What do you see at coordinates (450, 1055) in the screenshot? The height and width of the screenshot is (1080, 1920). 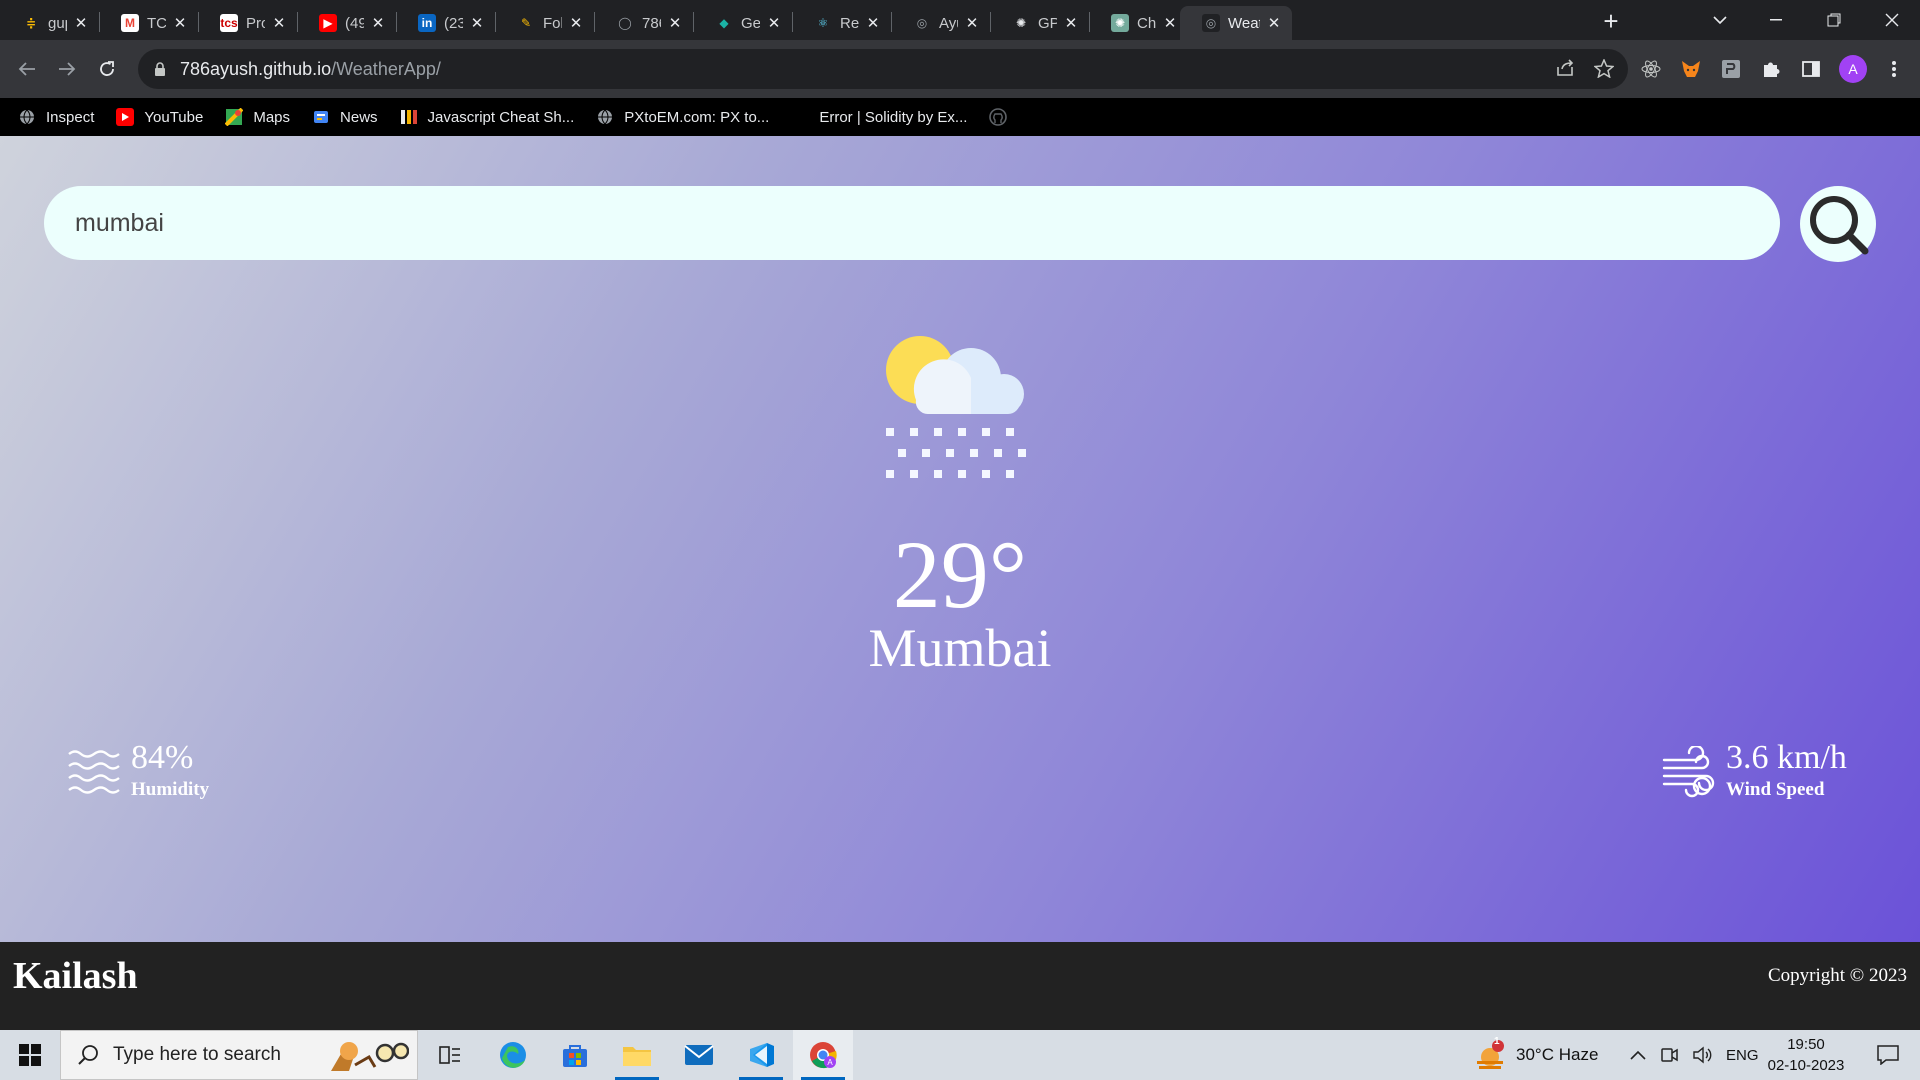 I see `task-view-button` at bounding box center [450, 1055].